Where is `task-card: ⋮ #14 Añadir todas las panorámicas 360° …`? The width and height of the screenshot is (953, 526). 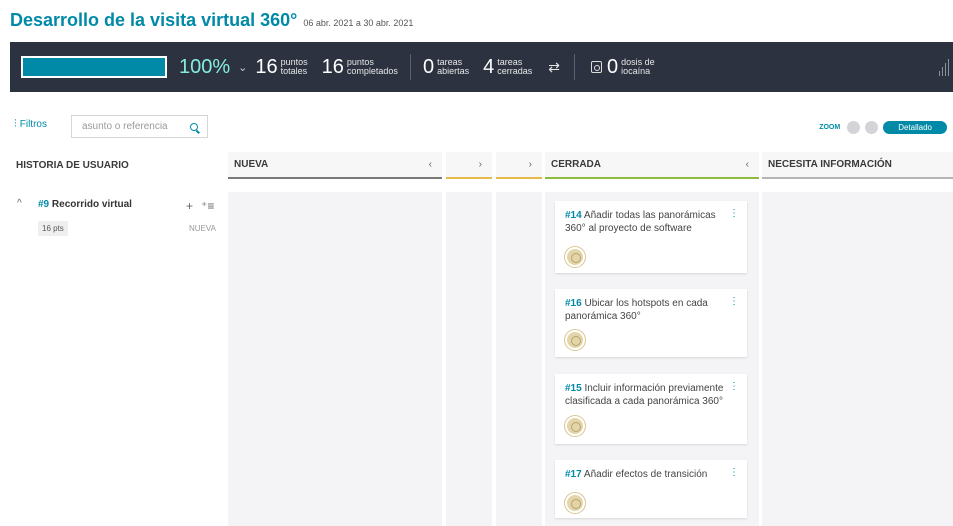 task-card: ⋮ #14 Añadir todas las panorámicas 360° … is located at coordinates (651, 237).